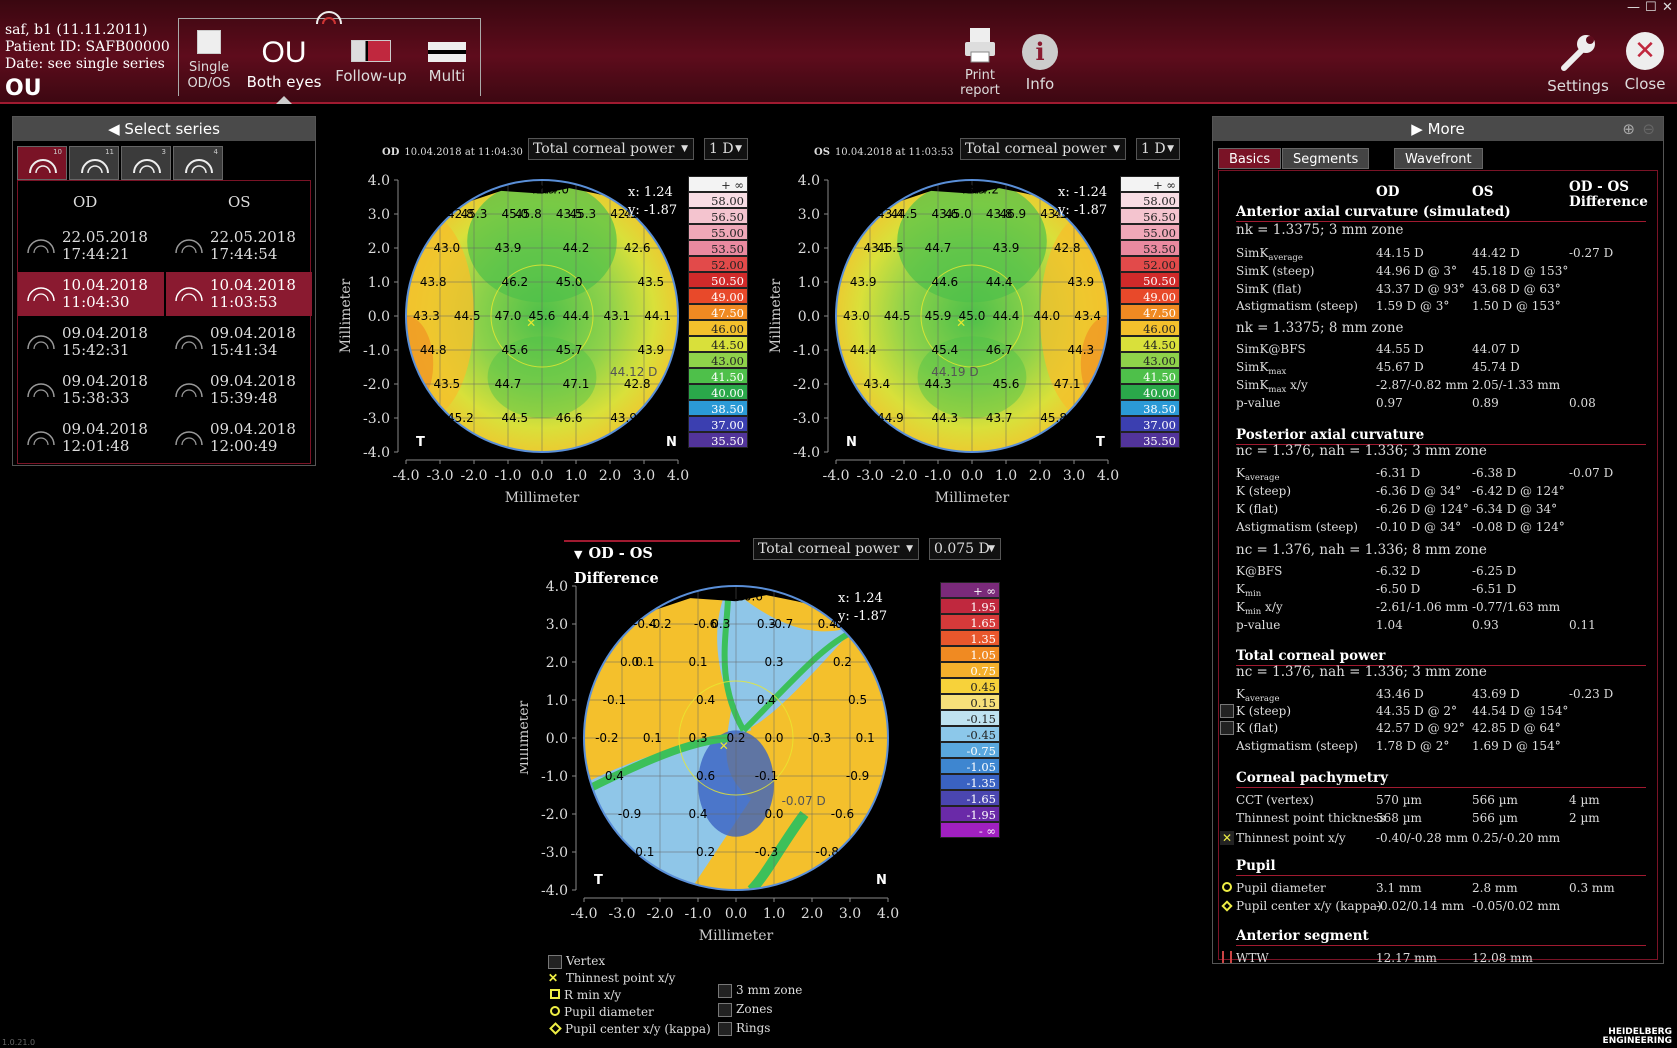 The height and width of the screenshot is (1048, 1677). I want to click on series-entry-os: 10.04.2018 11:03:53, so click(239, 294).